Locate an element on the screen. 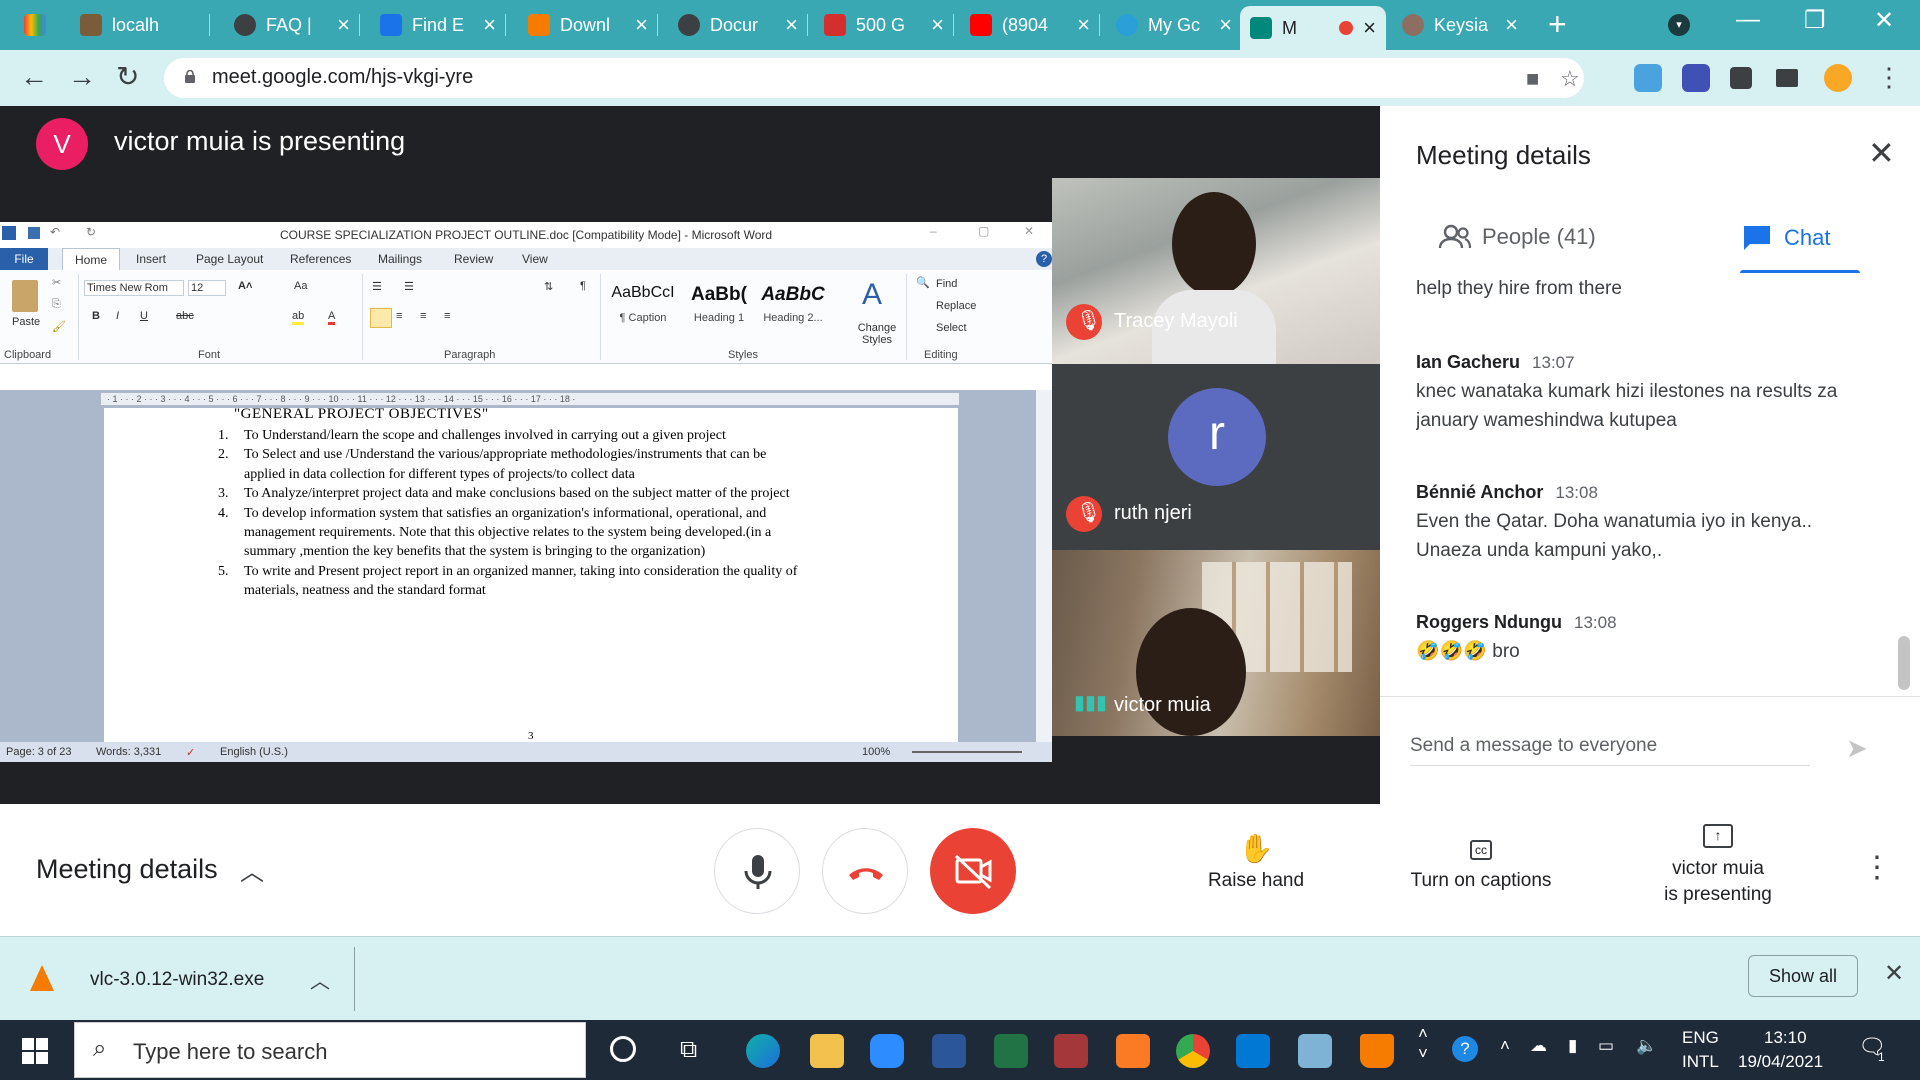 The height and width of the screenshot is (1080, 1920). clock-time: 13:10 is located at coordinates (1785, 1038).